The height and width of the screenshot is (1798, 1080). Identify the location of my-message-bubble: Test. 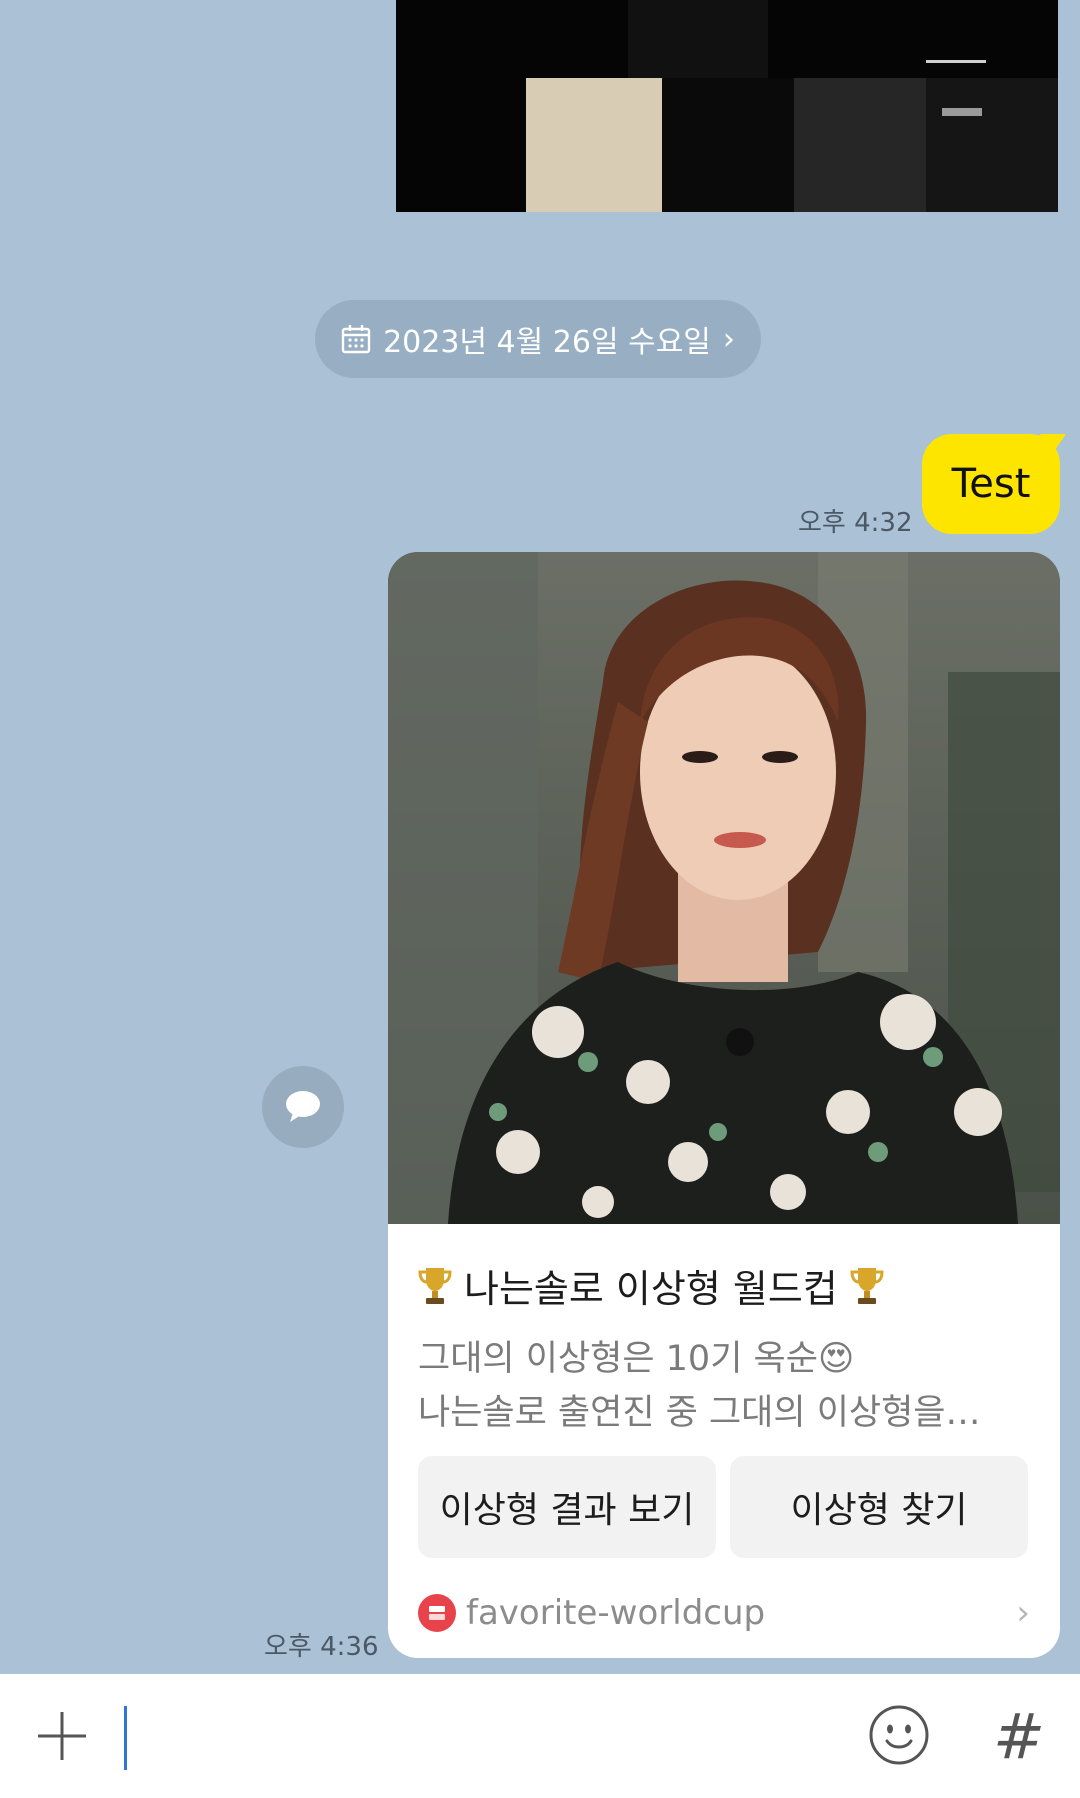
(991, 484).